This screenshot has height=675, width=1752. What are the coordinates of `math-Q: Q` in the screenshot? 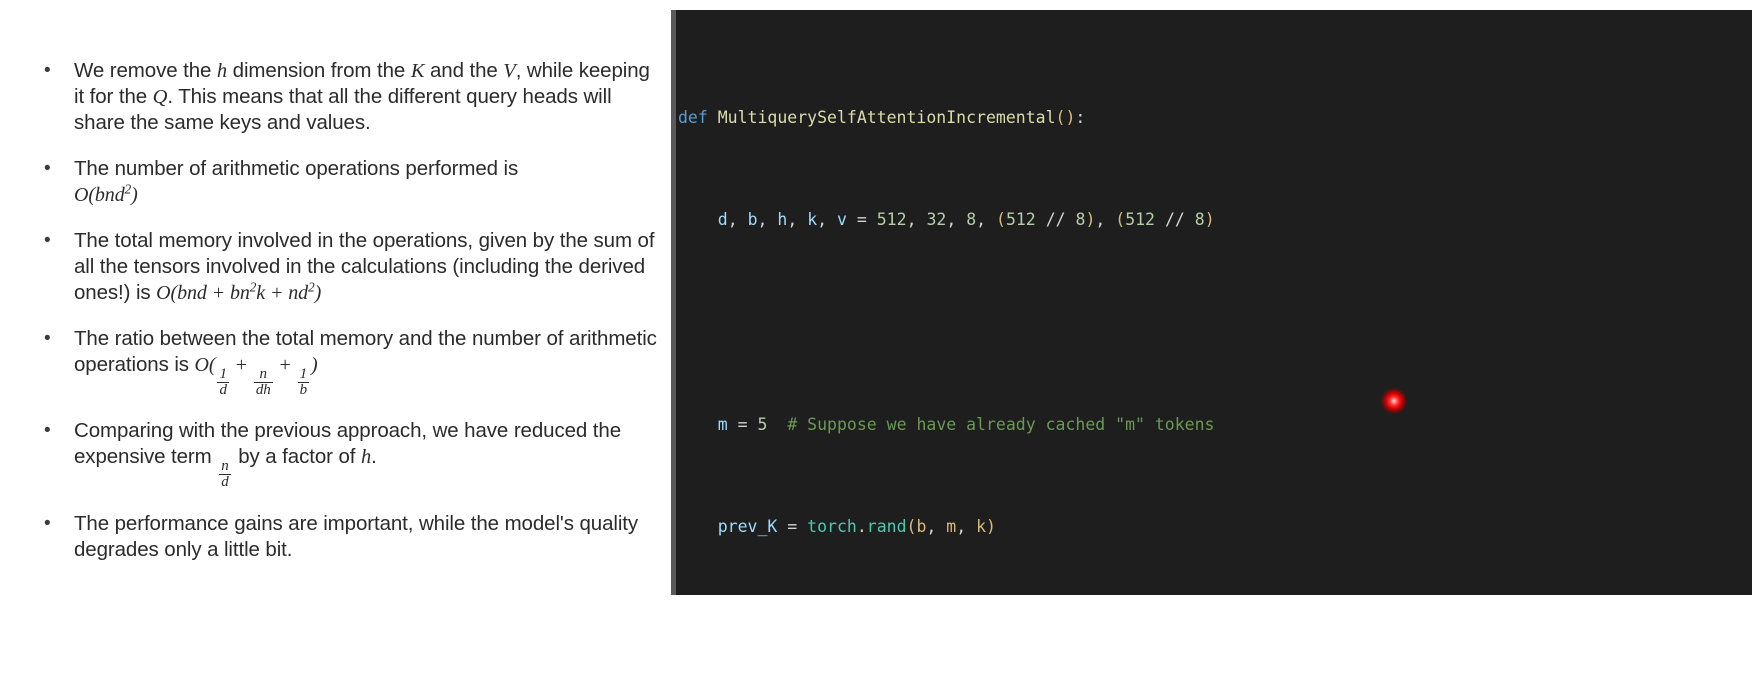 It's located at (160, 97).